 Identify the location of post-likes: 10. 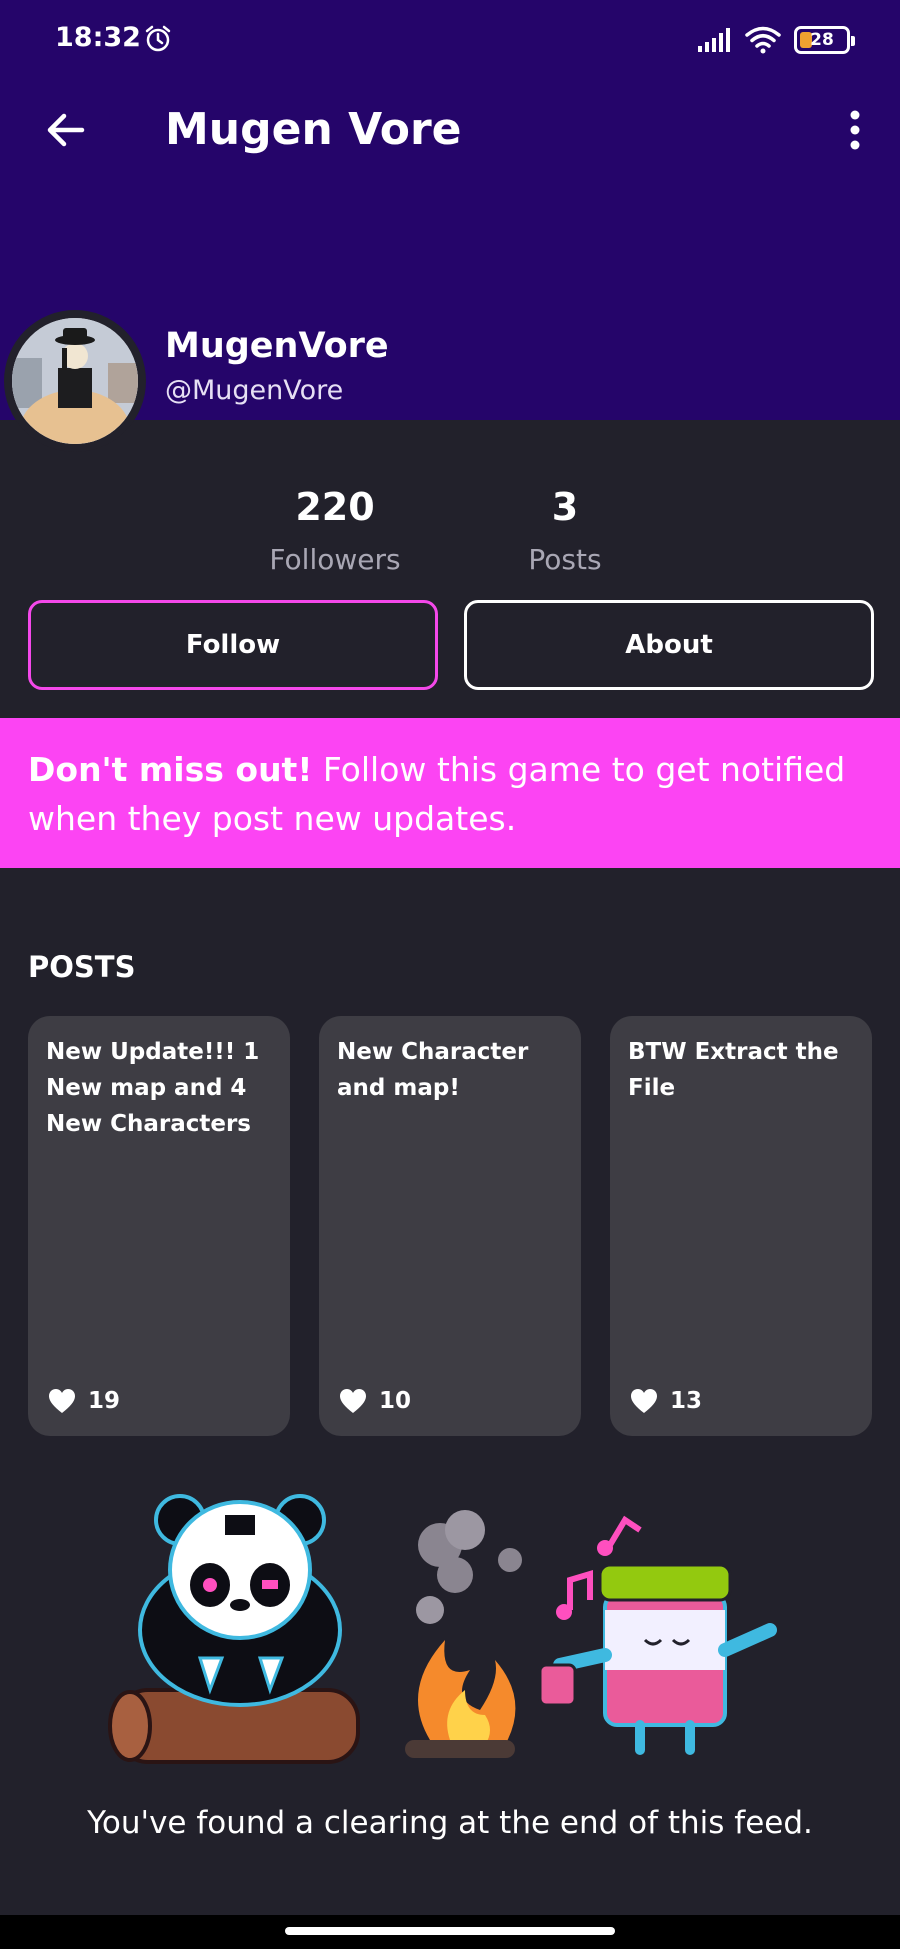
(375, 1401).